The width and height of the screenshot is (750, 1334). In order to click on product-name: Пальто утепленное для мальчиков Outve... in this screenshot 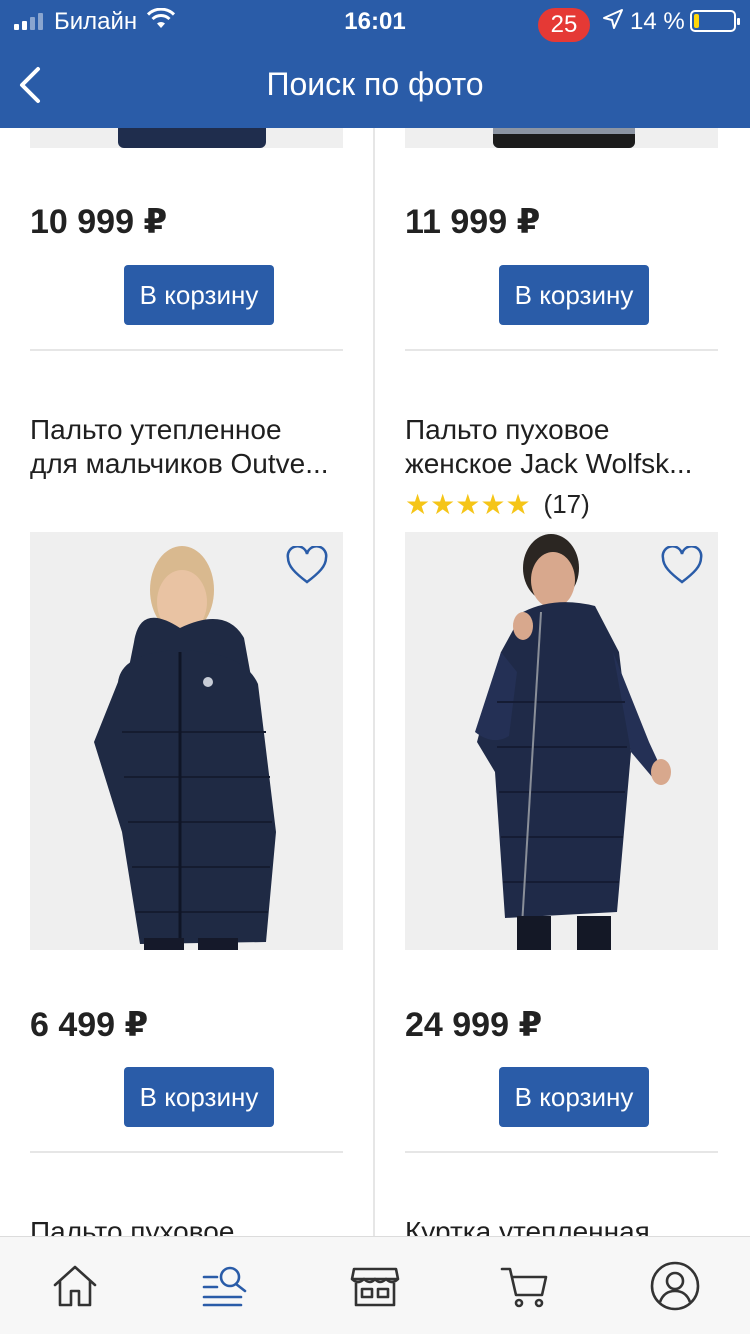, I will do `click(190, 447)`.